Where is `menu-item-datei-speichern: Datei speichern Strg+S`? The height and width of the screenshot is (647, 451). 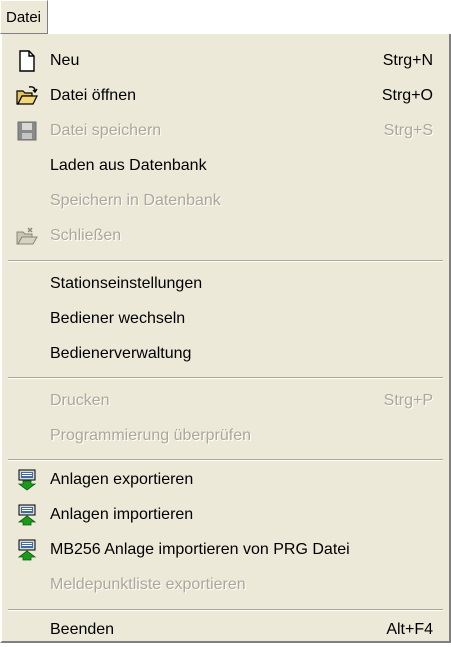 menu-item-datei-speichern: Datei speichern Strg+S is located at coordinates (225, 130).